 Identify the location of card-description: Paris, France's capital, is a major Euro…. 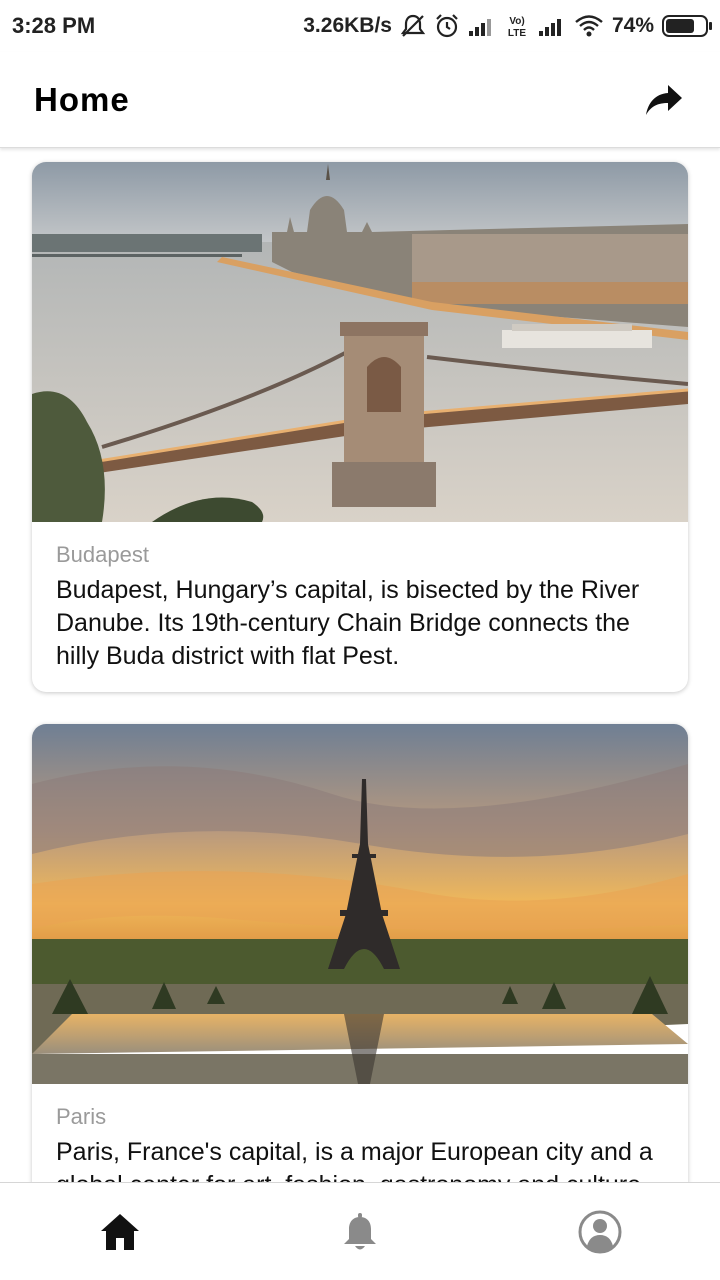
(354, 1160).